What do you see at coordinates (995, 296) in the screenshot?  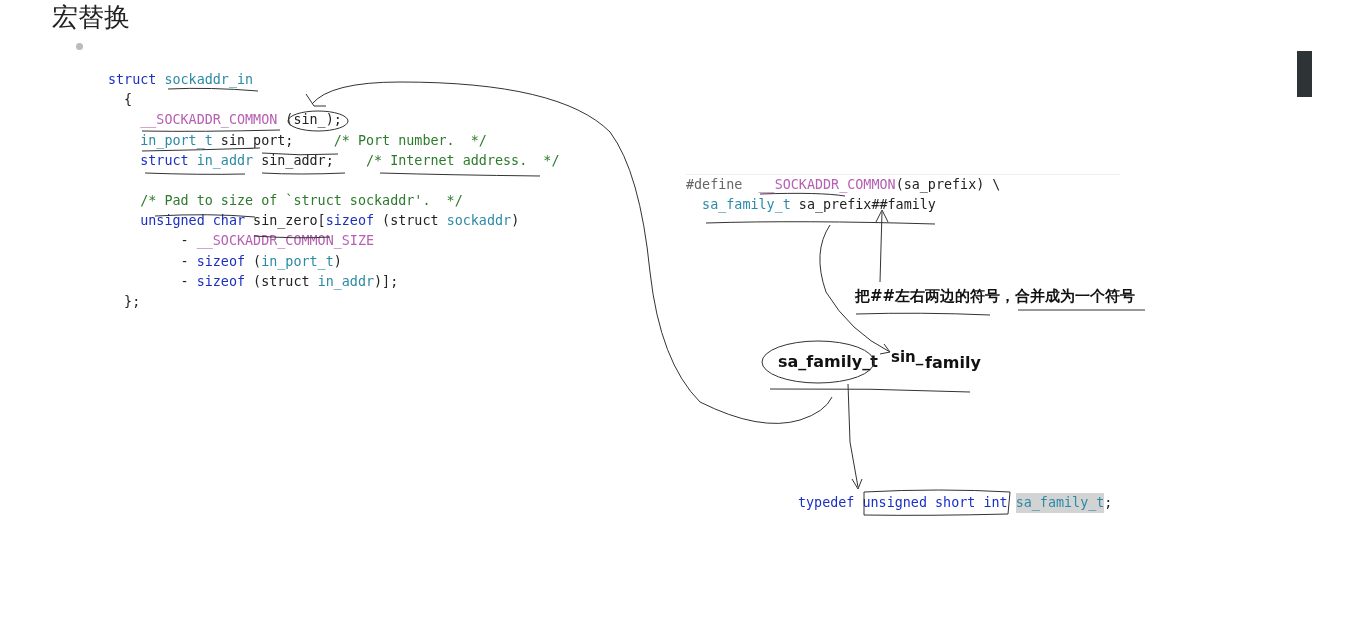 I see `annotation-note: 把##左右两边的符号，合并成为一个符号` at bounding box center [995, 296].